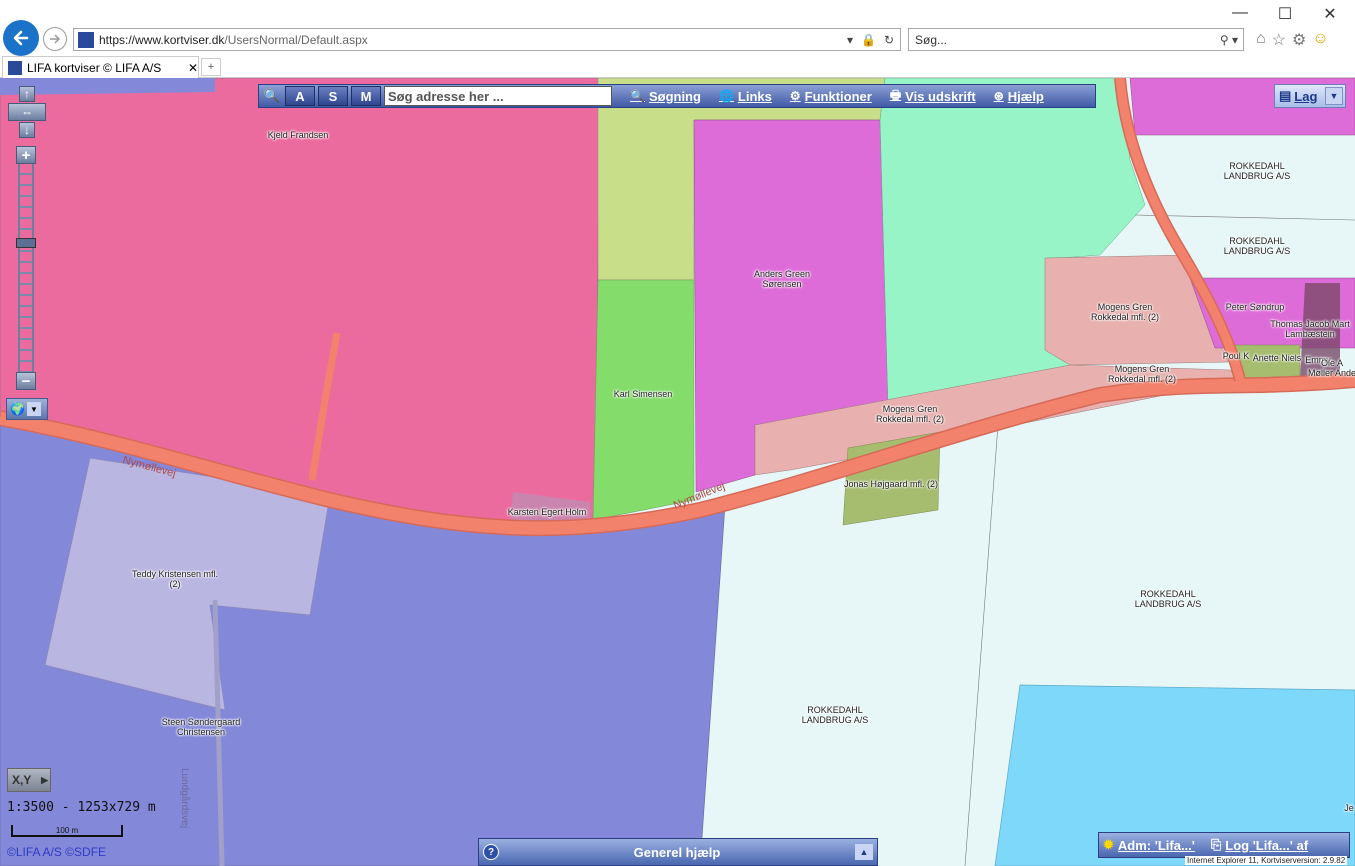  I want to click on menu-label: Funktioner, so click(838, 96).